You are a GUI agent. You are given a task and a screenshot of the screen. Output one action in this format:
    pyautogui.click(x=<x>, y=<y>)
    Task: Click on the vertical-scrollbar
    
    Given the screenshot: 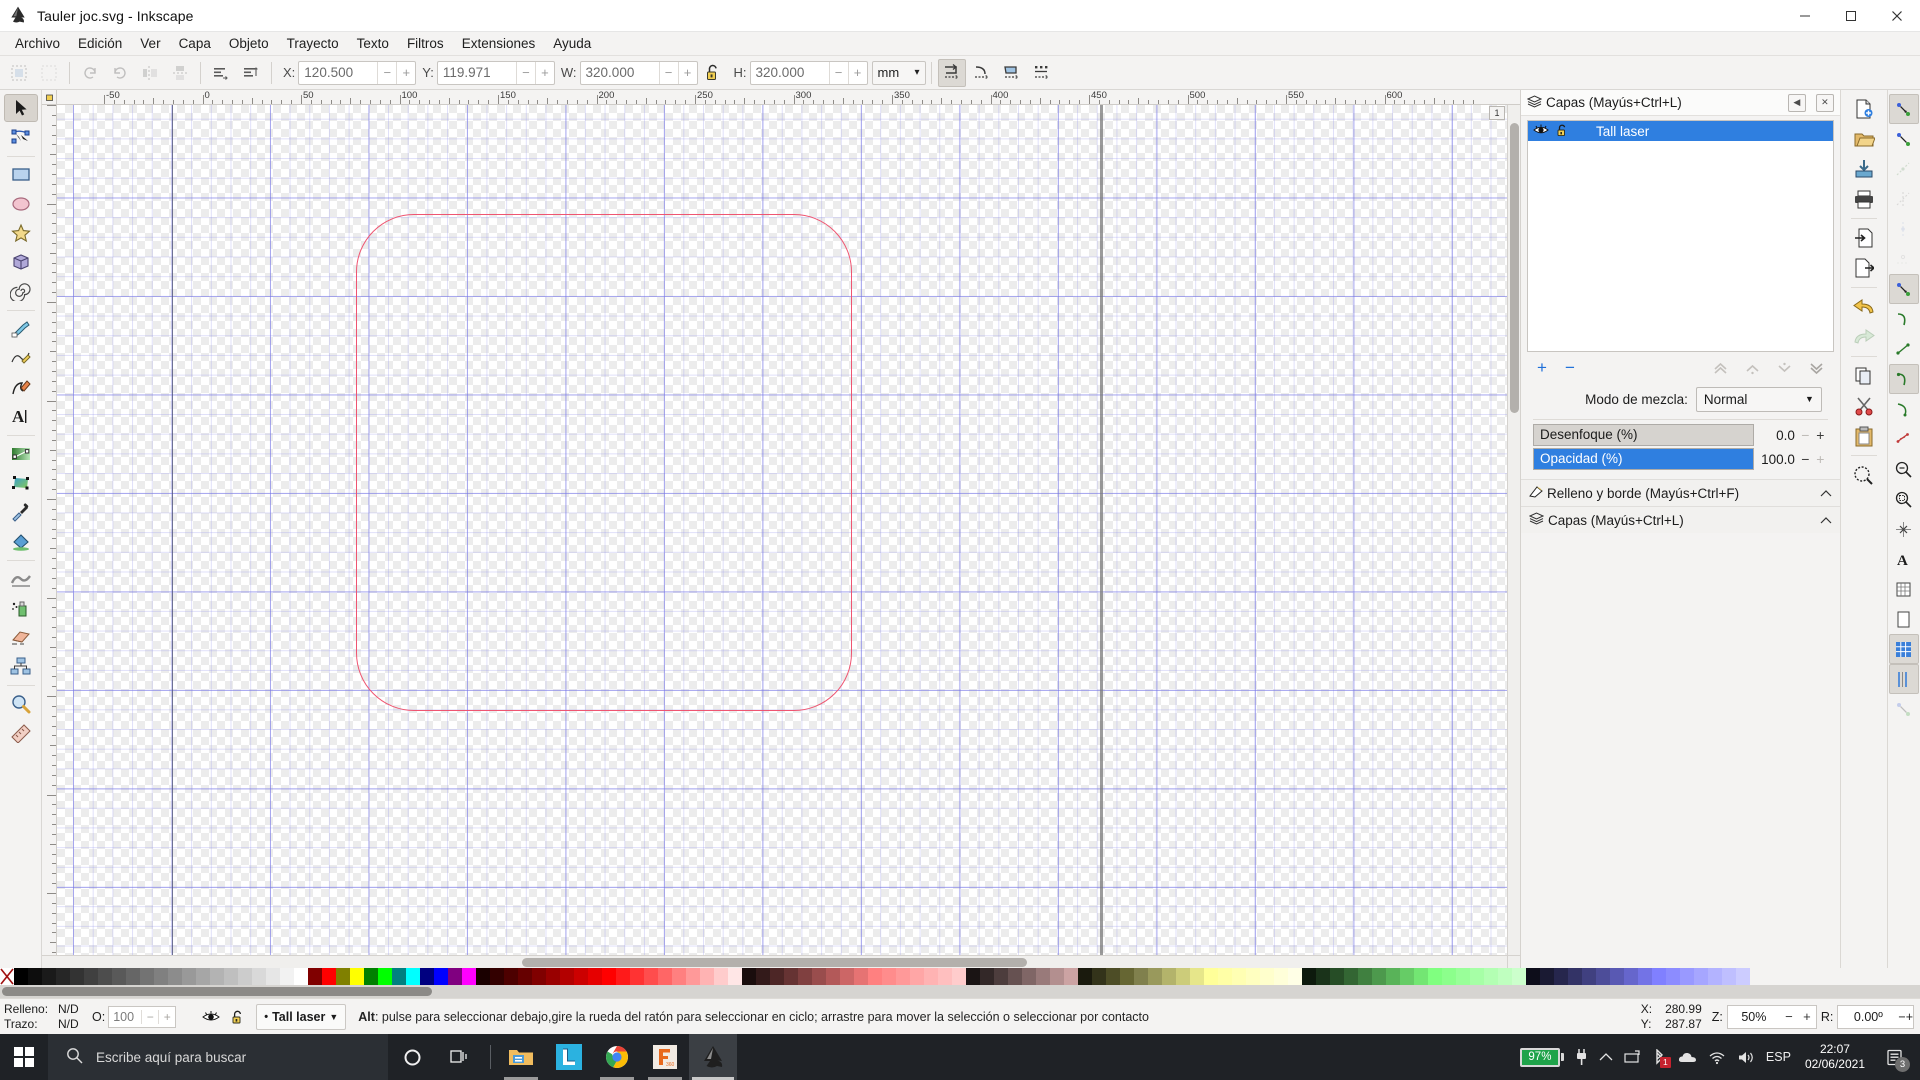 What is the action you would take?
    pyautogui.click(x=1513, y=530)
    